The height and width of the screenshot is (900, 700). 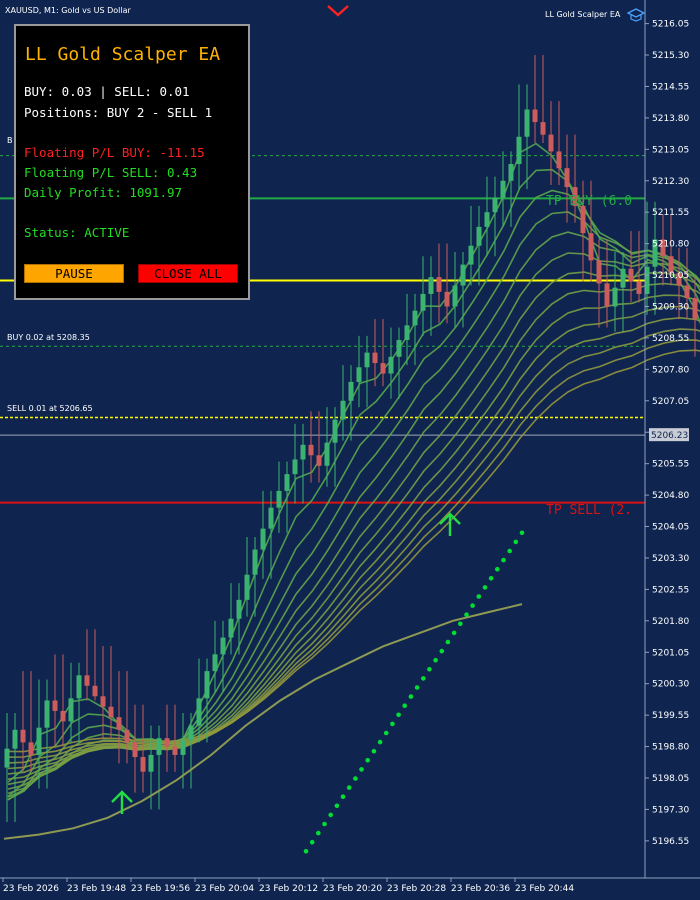 I want to click on time-tick-label: 23 Feb 20:36, so click(x=480, y=889).